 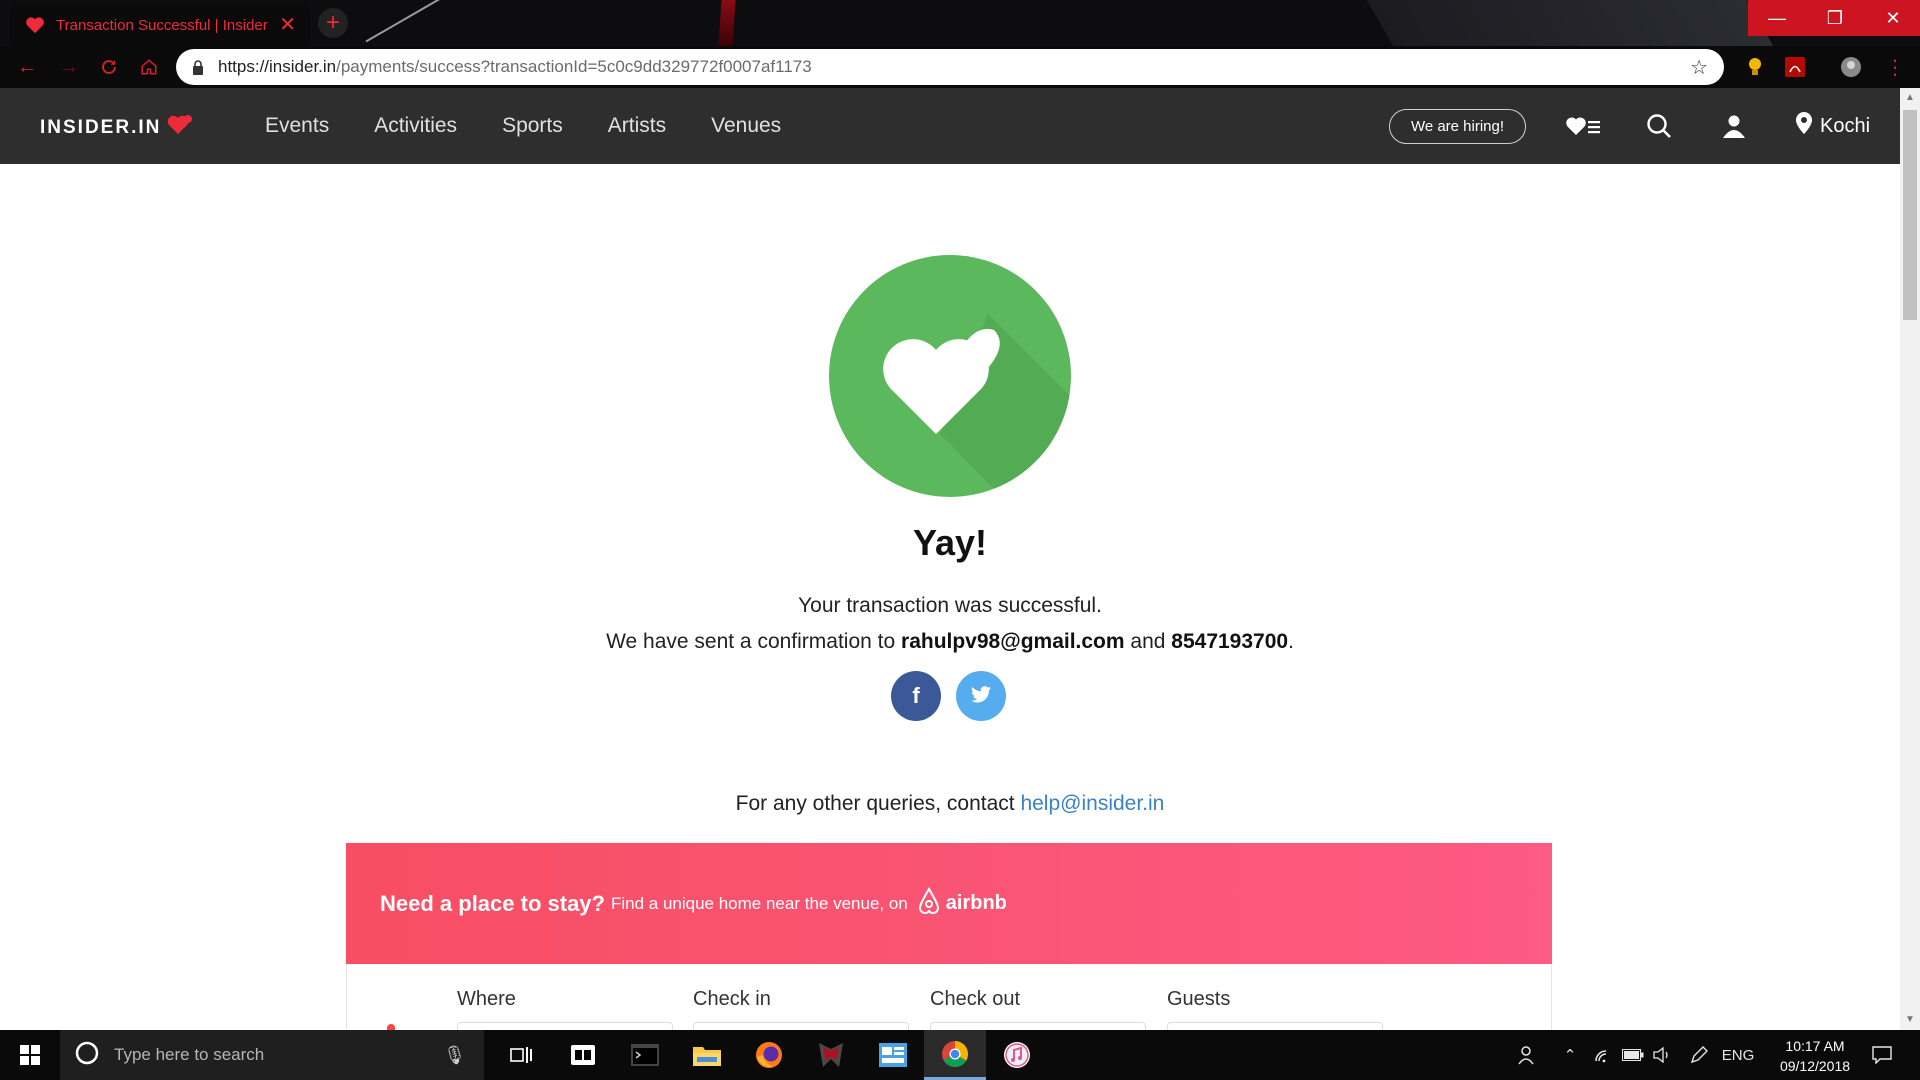 What do you see at coordinates (1815, 1056) in the screenshot?
I see `system-clock: 10:17 AM 09/12/2018` at bounding box center [1815, 1056].